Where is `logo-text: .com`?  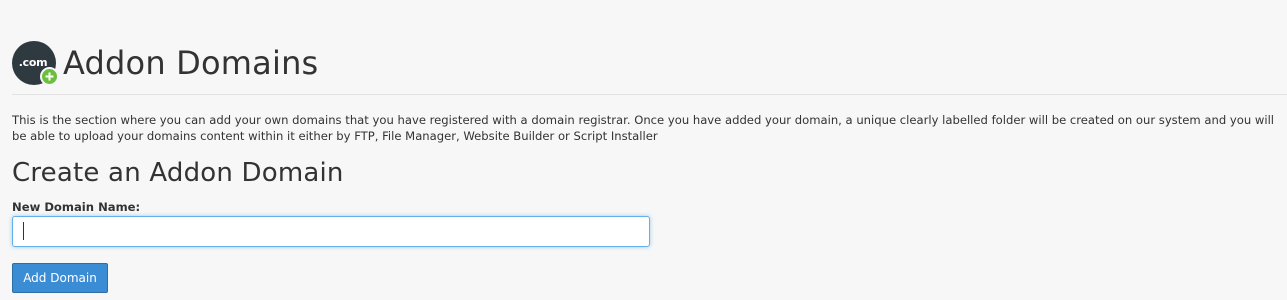
logo-text: .com is located at coordinates (33, 62).